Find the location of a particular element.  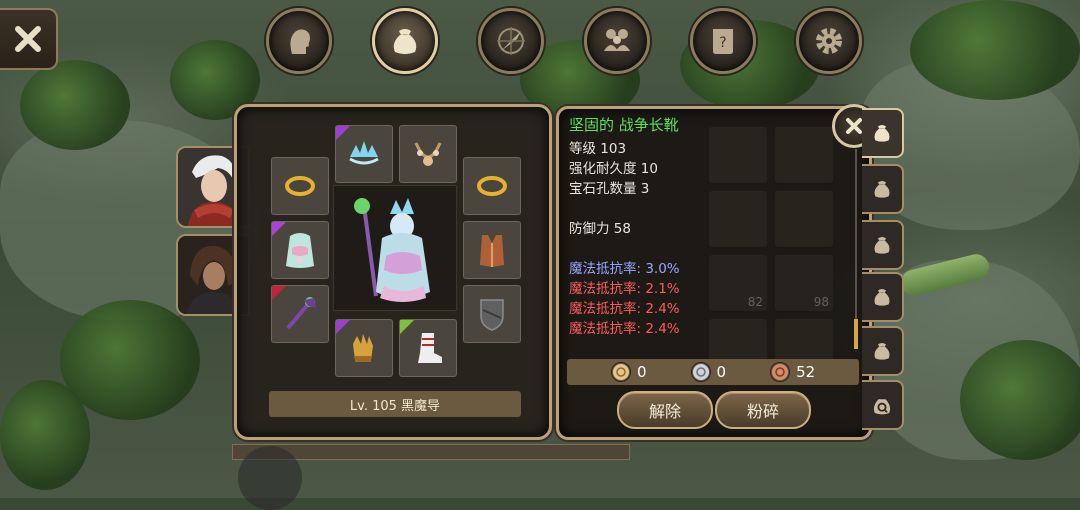

gold-amount: 0 is located at coordinates (642, 372).